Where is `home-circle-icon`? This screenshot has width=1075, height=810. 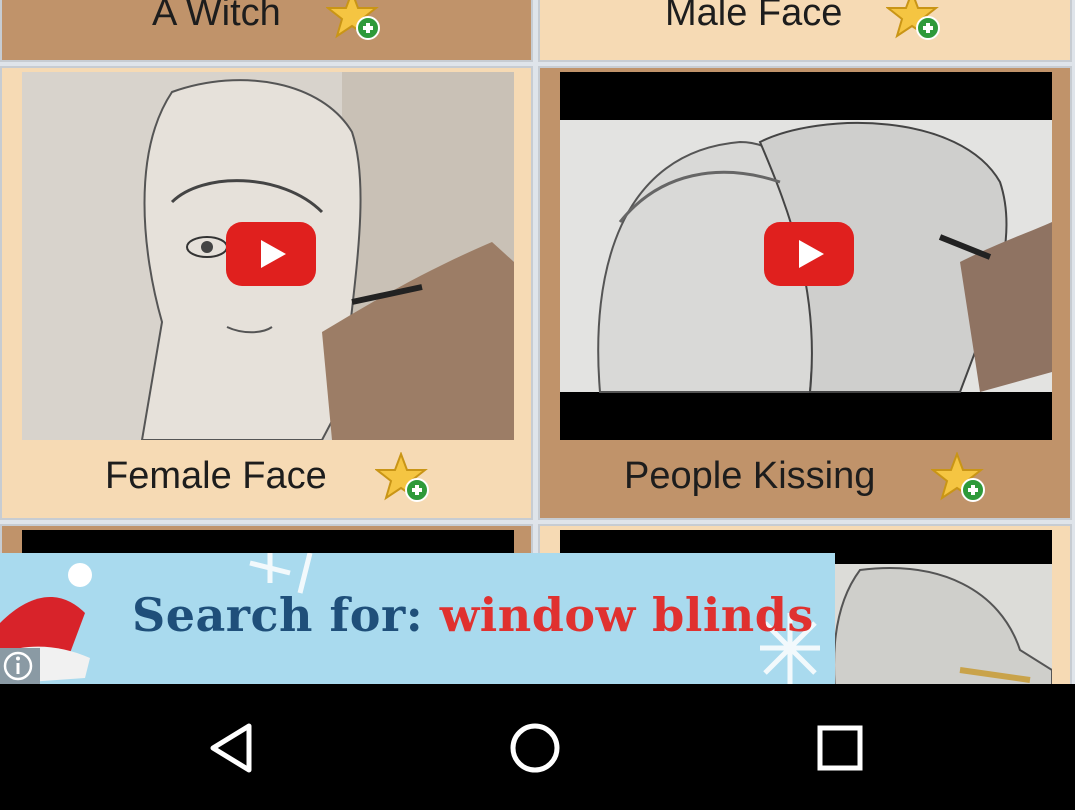 home-circle-icon is located at coordinates (535, 748).